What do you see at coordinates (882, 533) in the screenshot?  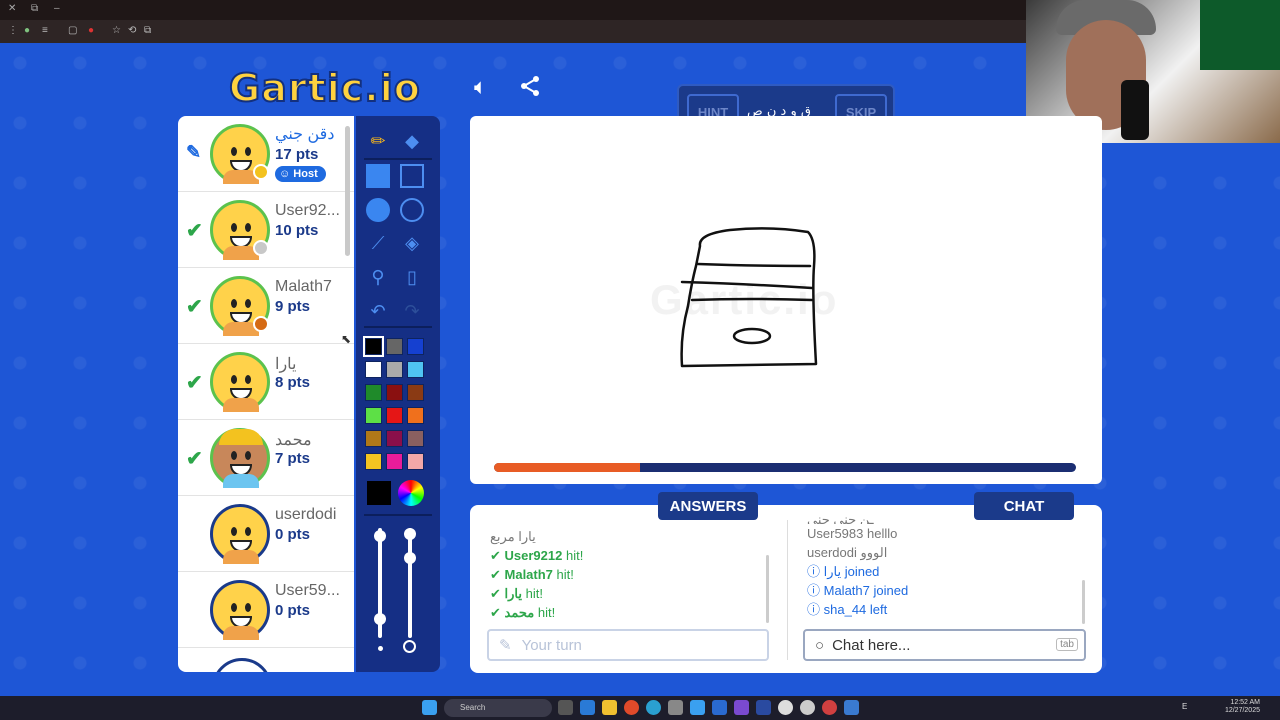 I see `chat-text: helllo` at bounding box center [882, 533].